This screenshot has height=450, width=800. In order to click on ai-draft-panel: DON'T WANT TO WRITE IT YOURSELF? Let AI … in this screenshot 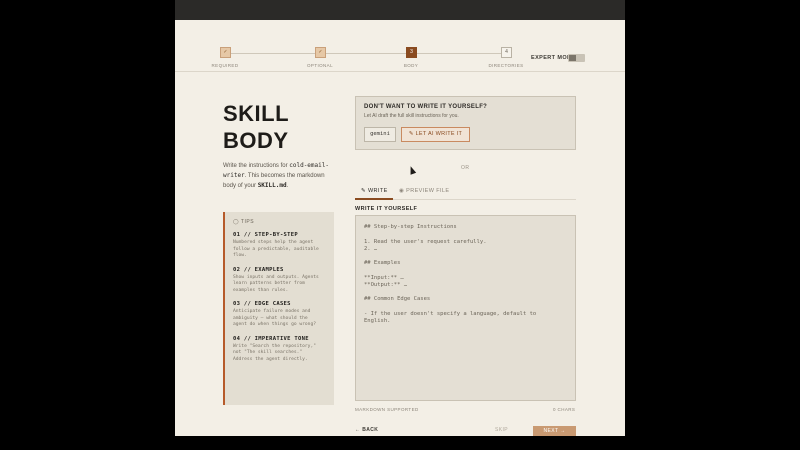, I will do `click(465, 123)`.